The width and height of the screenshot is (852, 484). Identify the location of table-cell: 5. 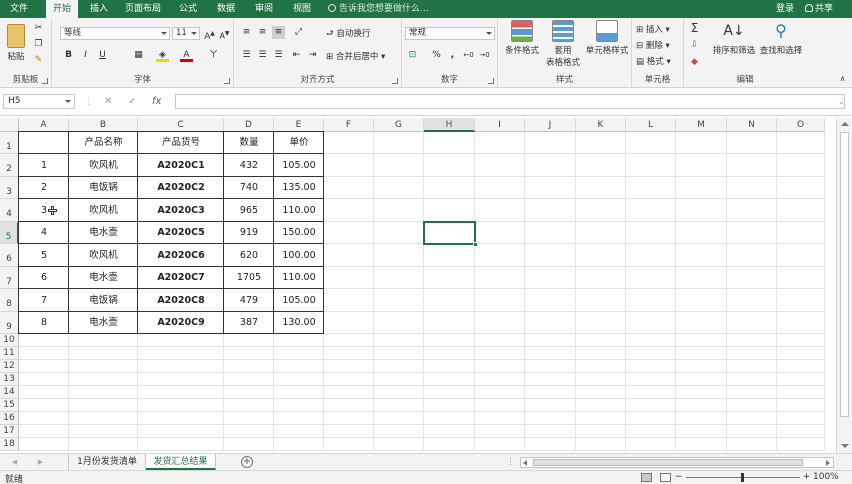
(44, 255).